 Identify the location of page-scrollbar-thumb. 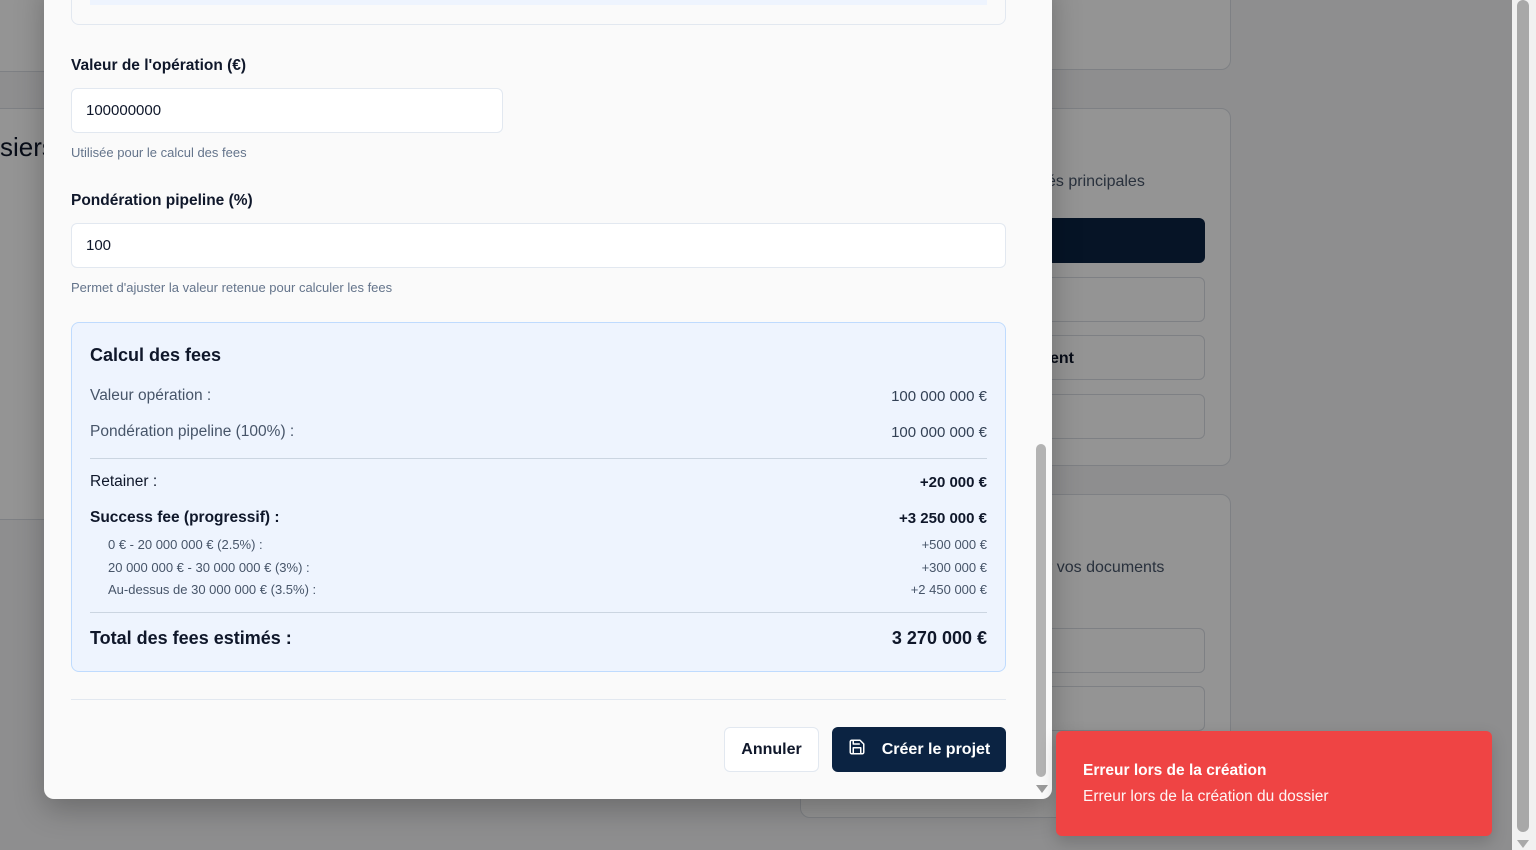
(1523, 416).